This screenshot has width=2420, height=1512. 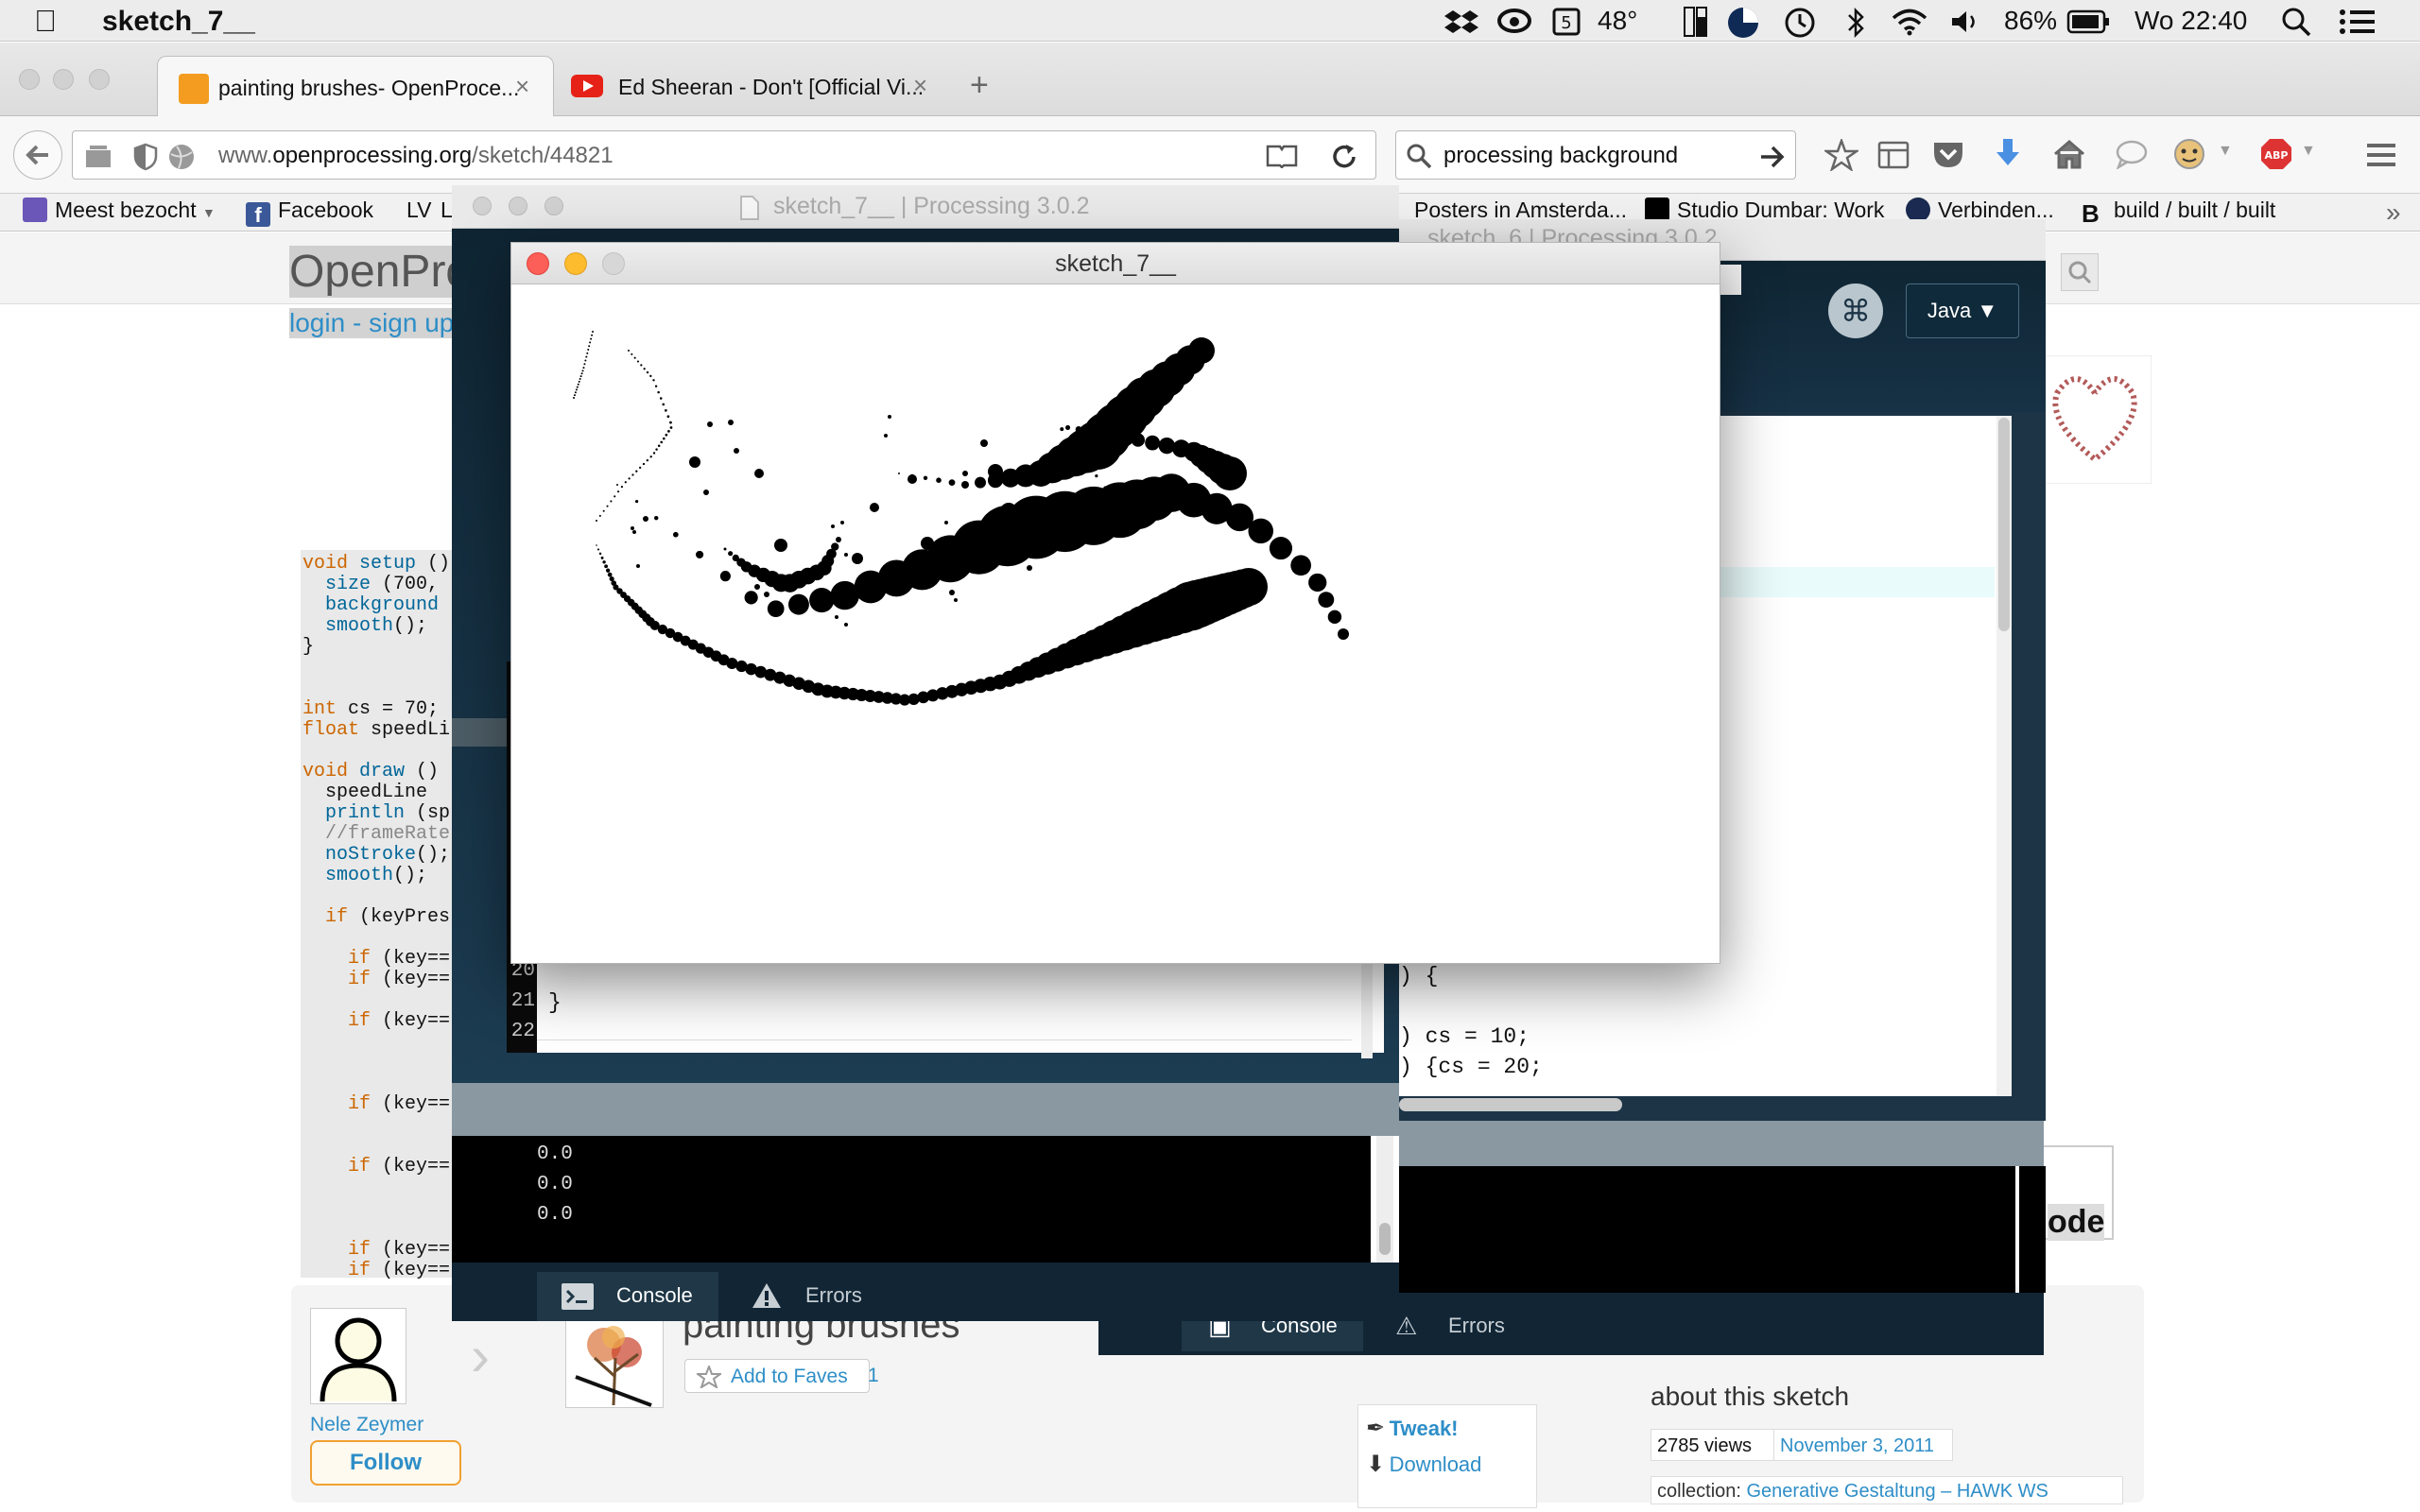 I want to click on clock: Wo 22:40, so click(x=2191, y=21).